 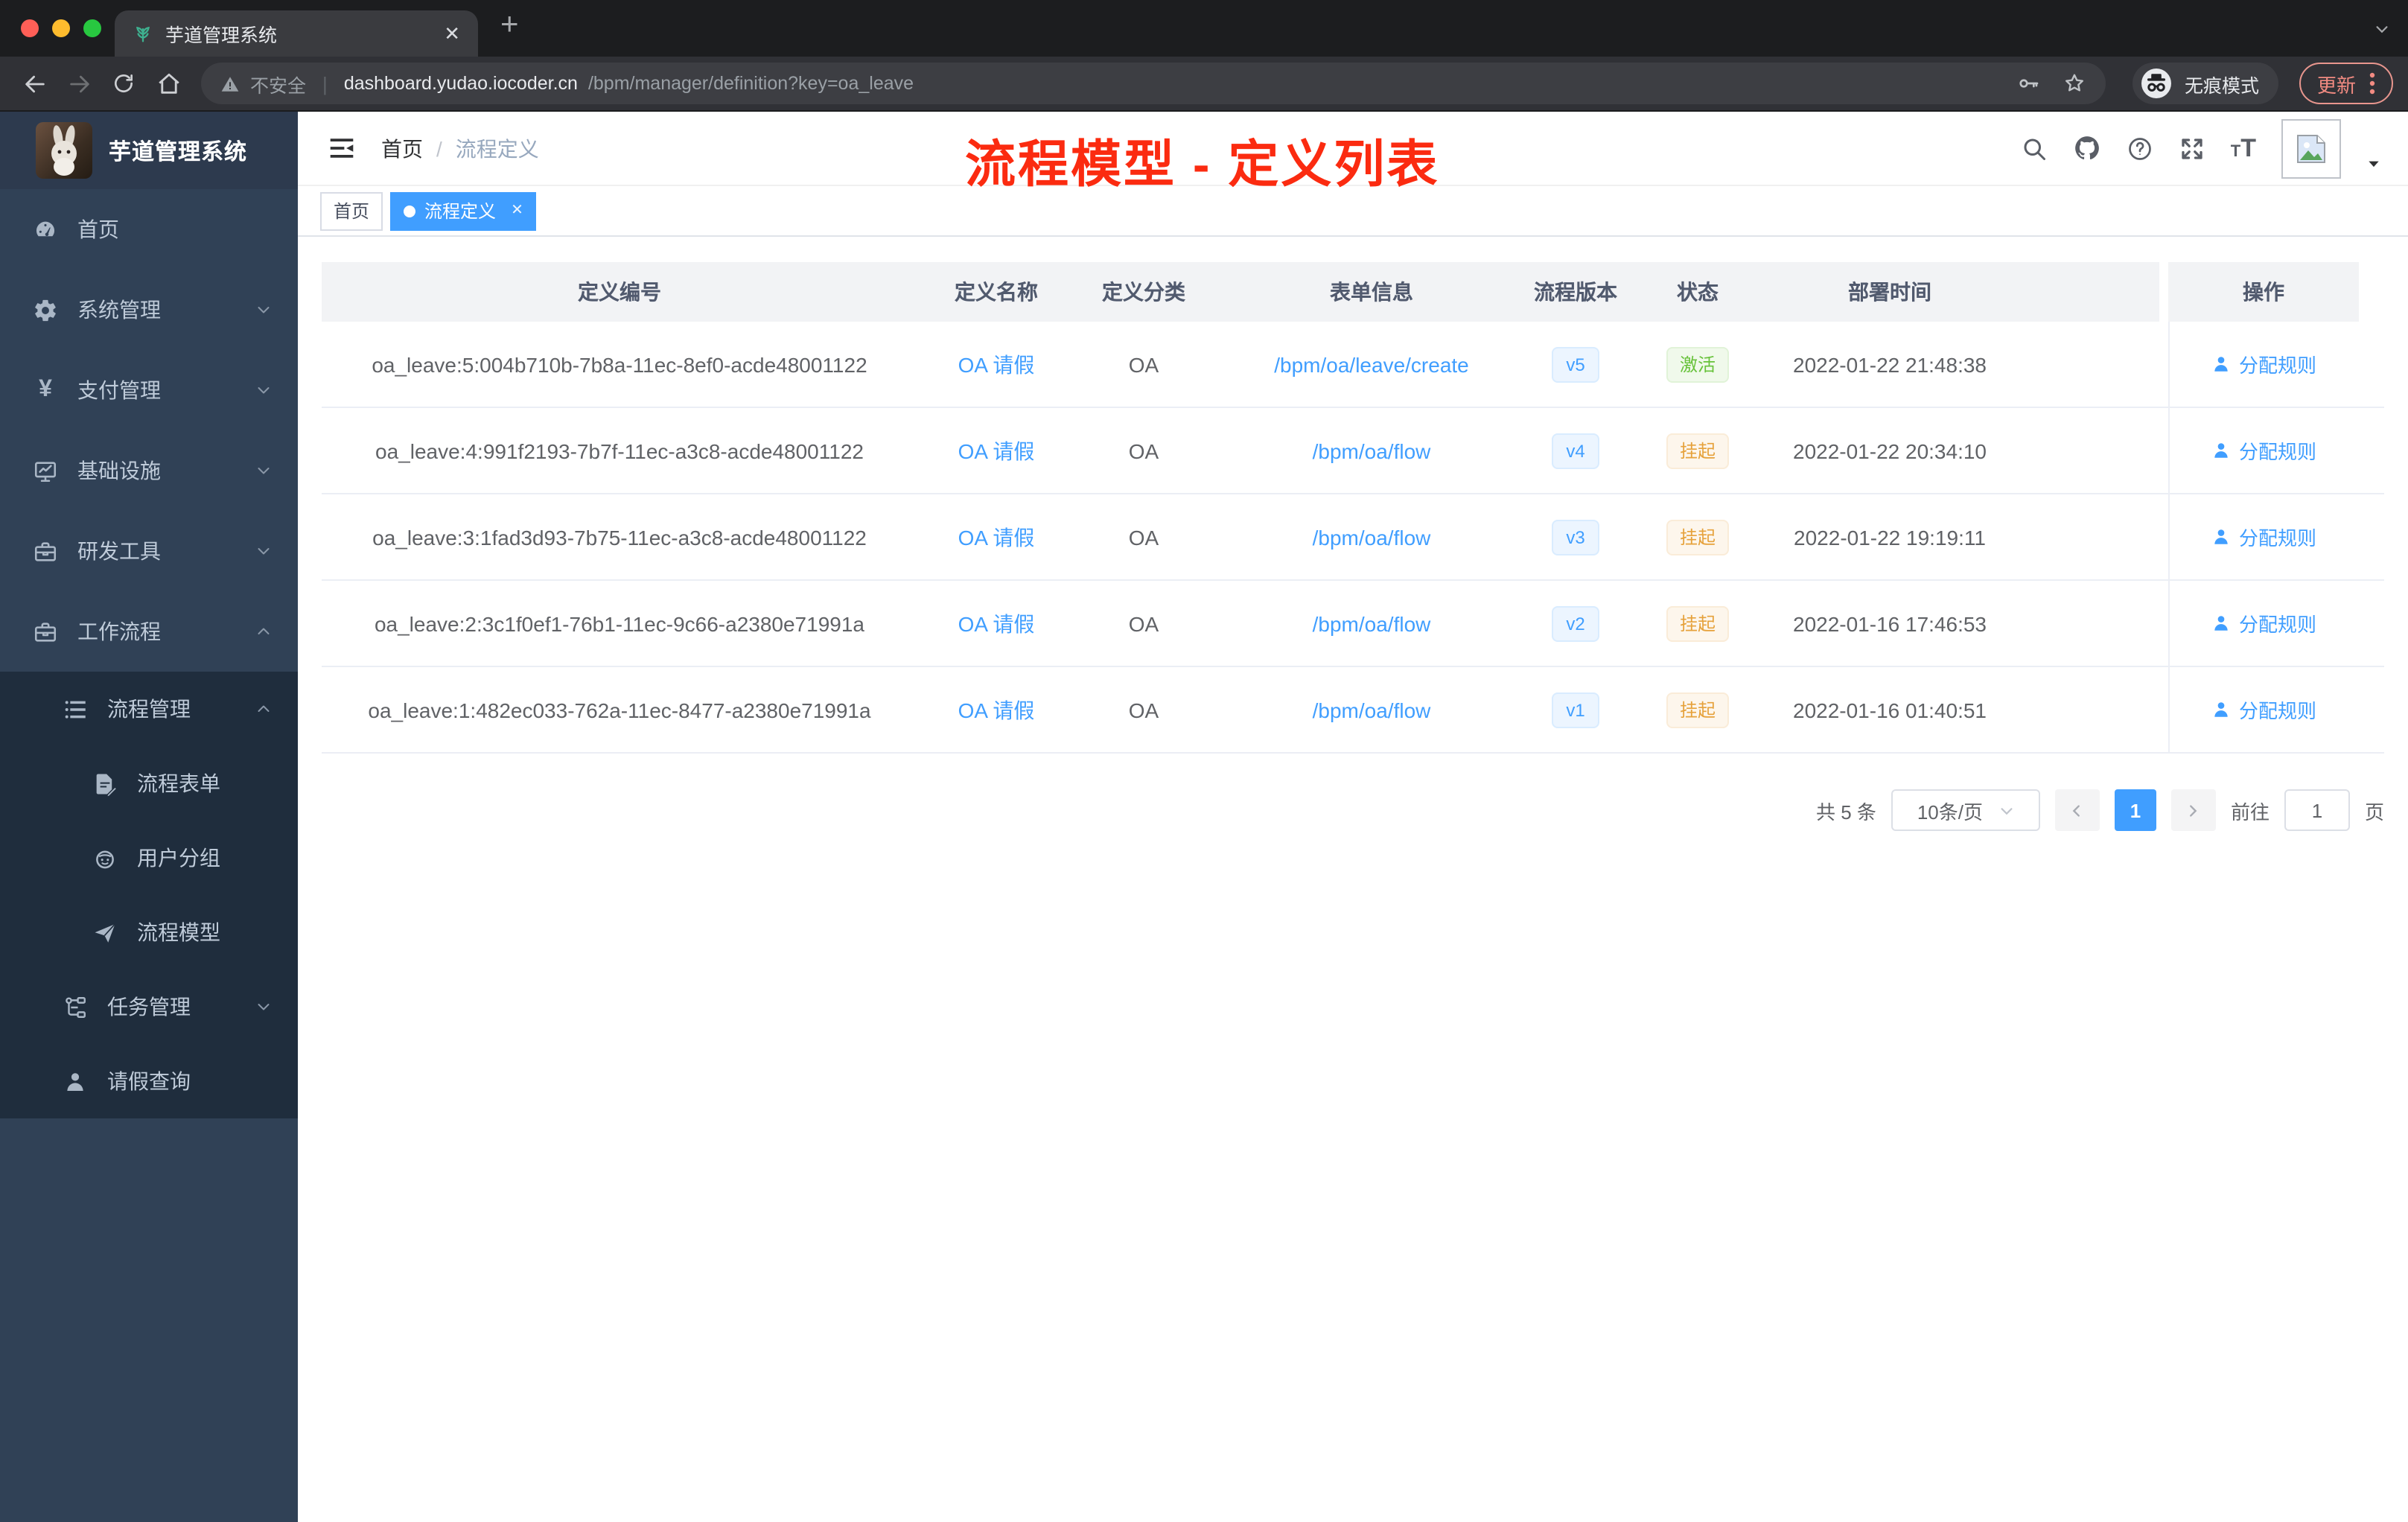 What do you see at coordinates (1353, 810) in the screenshot?
I see `pagination: 共 5 条 10条/页 1 前往 页` at bounding box center [1353, 810].